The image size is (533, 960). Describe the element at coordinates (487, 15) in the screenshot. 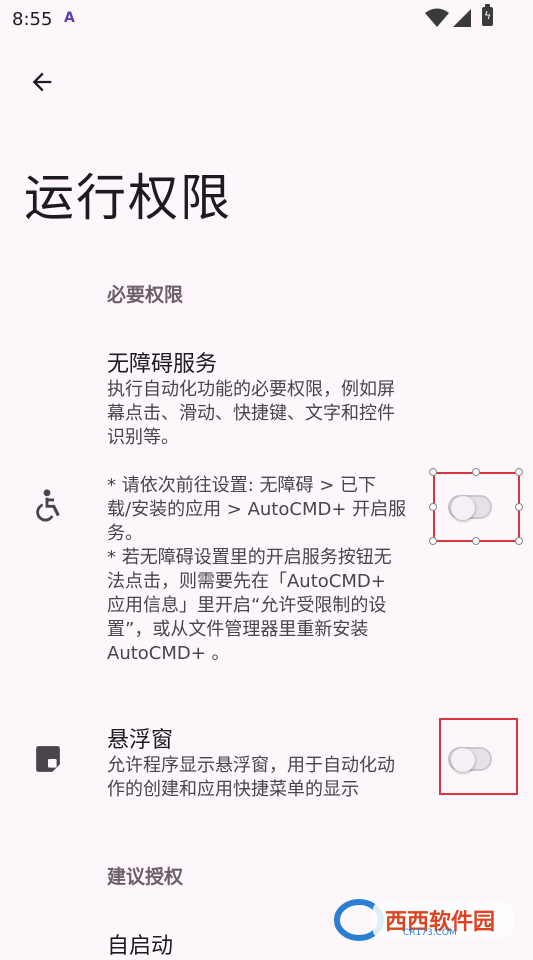

I see `battery-icon: ϟ` at that location.